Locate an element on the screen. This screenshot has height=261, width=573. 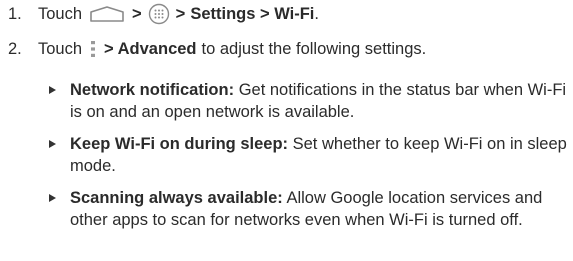
step-suffix: to adjust the following settings. is located at coordinates (314, 49).